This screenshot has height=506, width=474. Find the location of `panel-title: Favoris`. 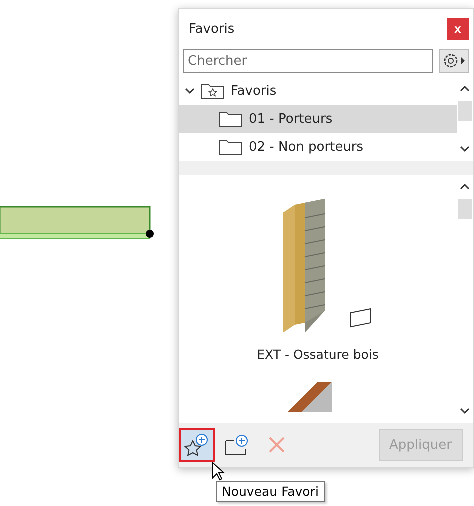

panel-title: Favoris is located at coordinates (212, 29).